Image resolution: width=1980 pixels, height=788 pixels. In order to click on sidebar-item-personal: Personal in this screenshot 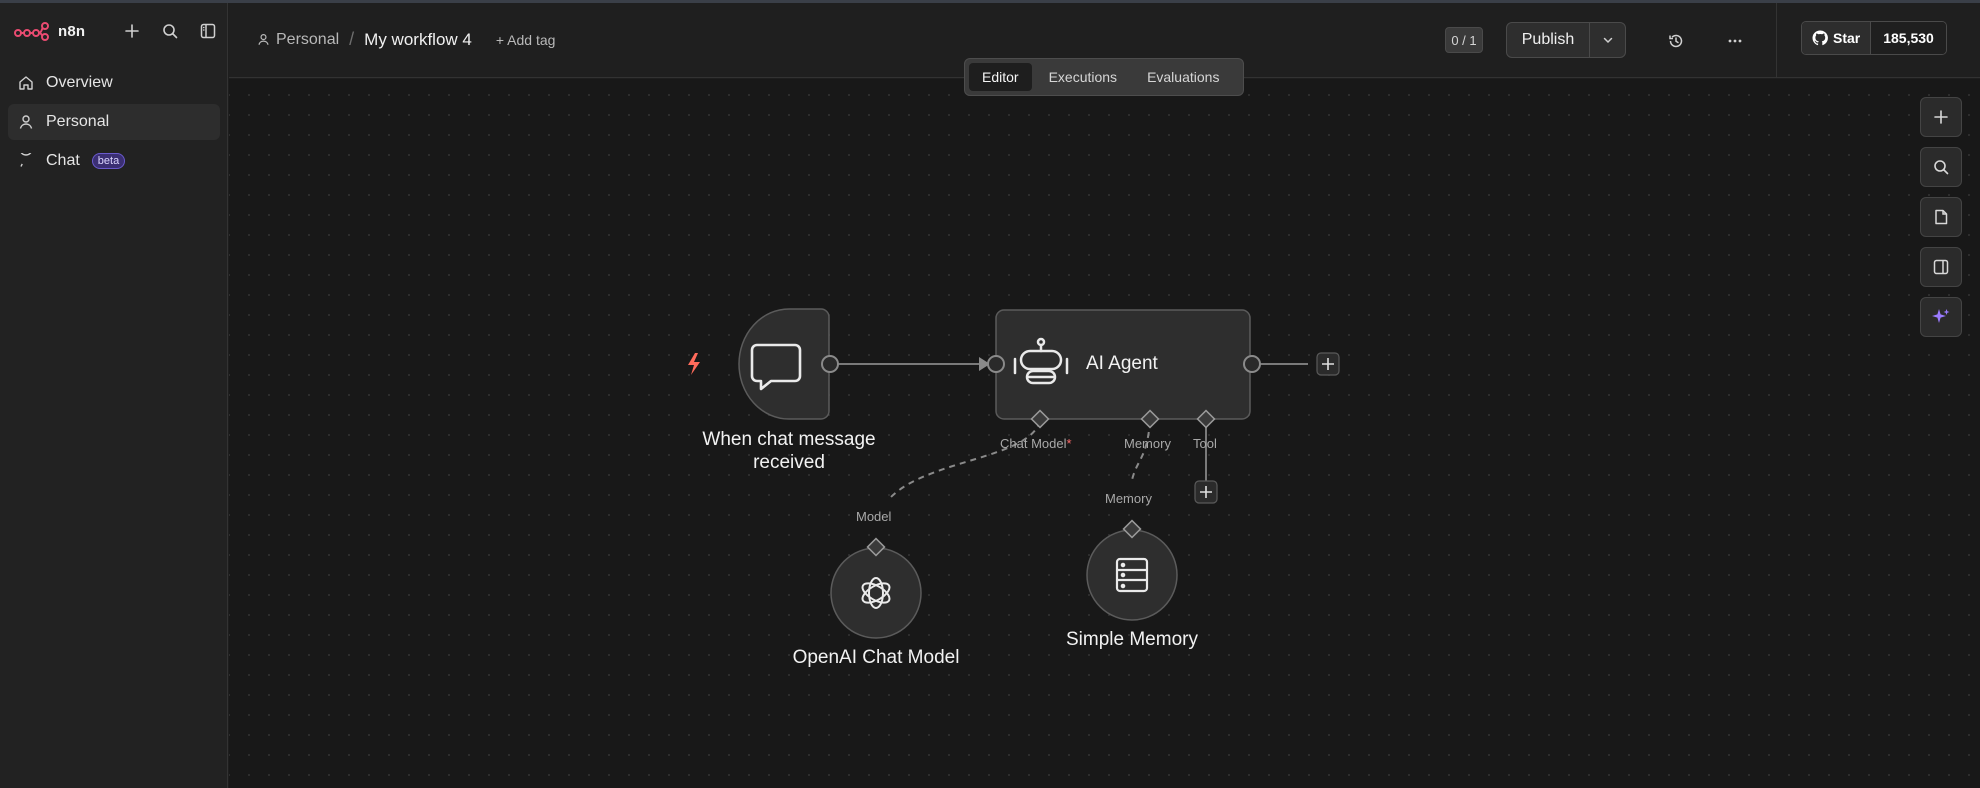, I will do `click(114, 122)`.